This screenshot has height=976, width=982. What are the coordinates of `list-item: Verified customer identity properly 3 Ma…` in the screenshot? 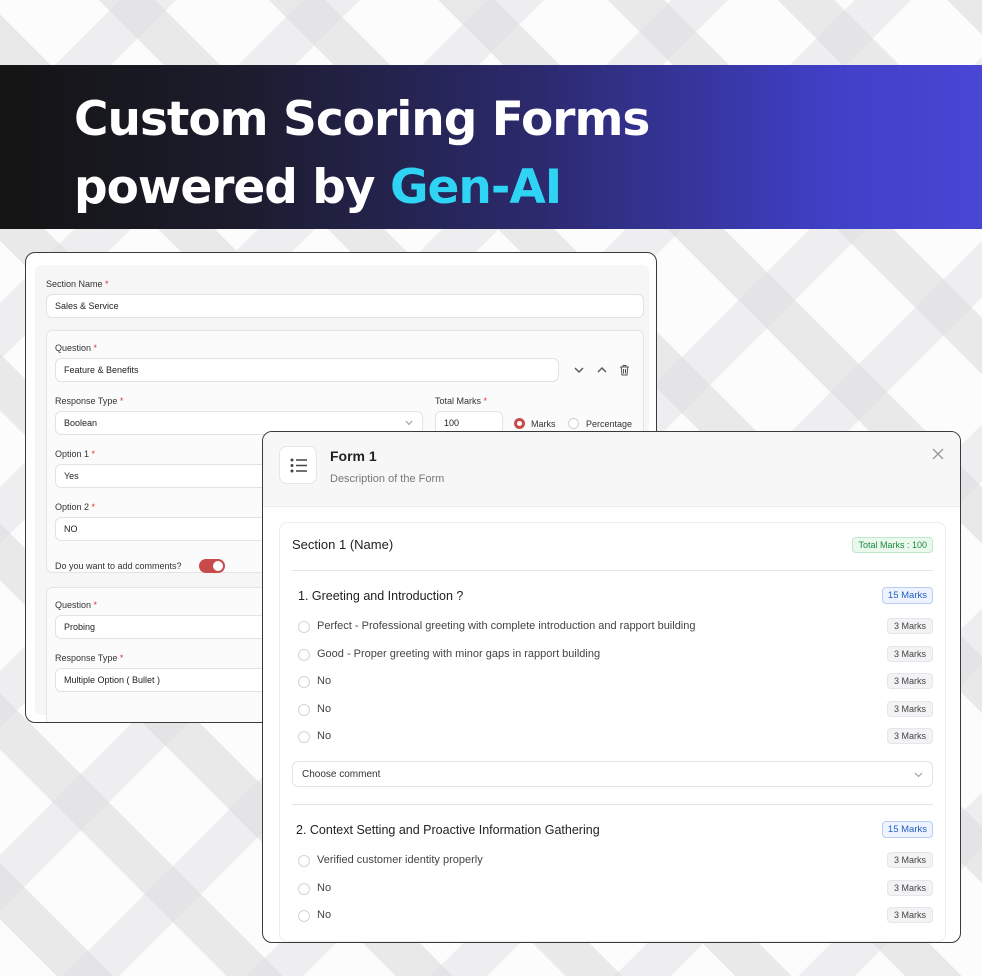 It's located at (615, 861).